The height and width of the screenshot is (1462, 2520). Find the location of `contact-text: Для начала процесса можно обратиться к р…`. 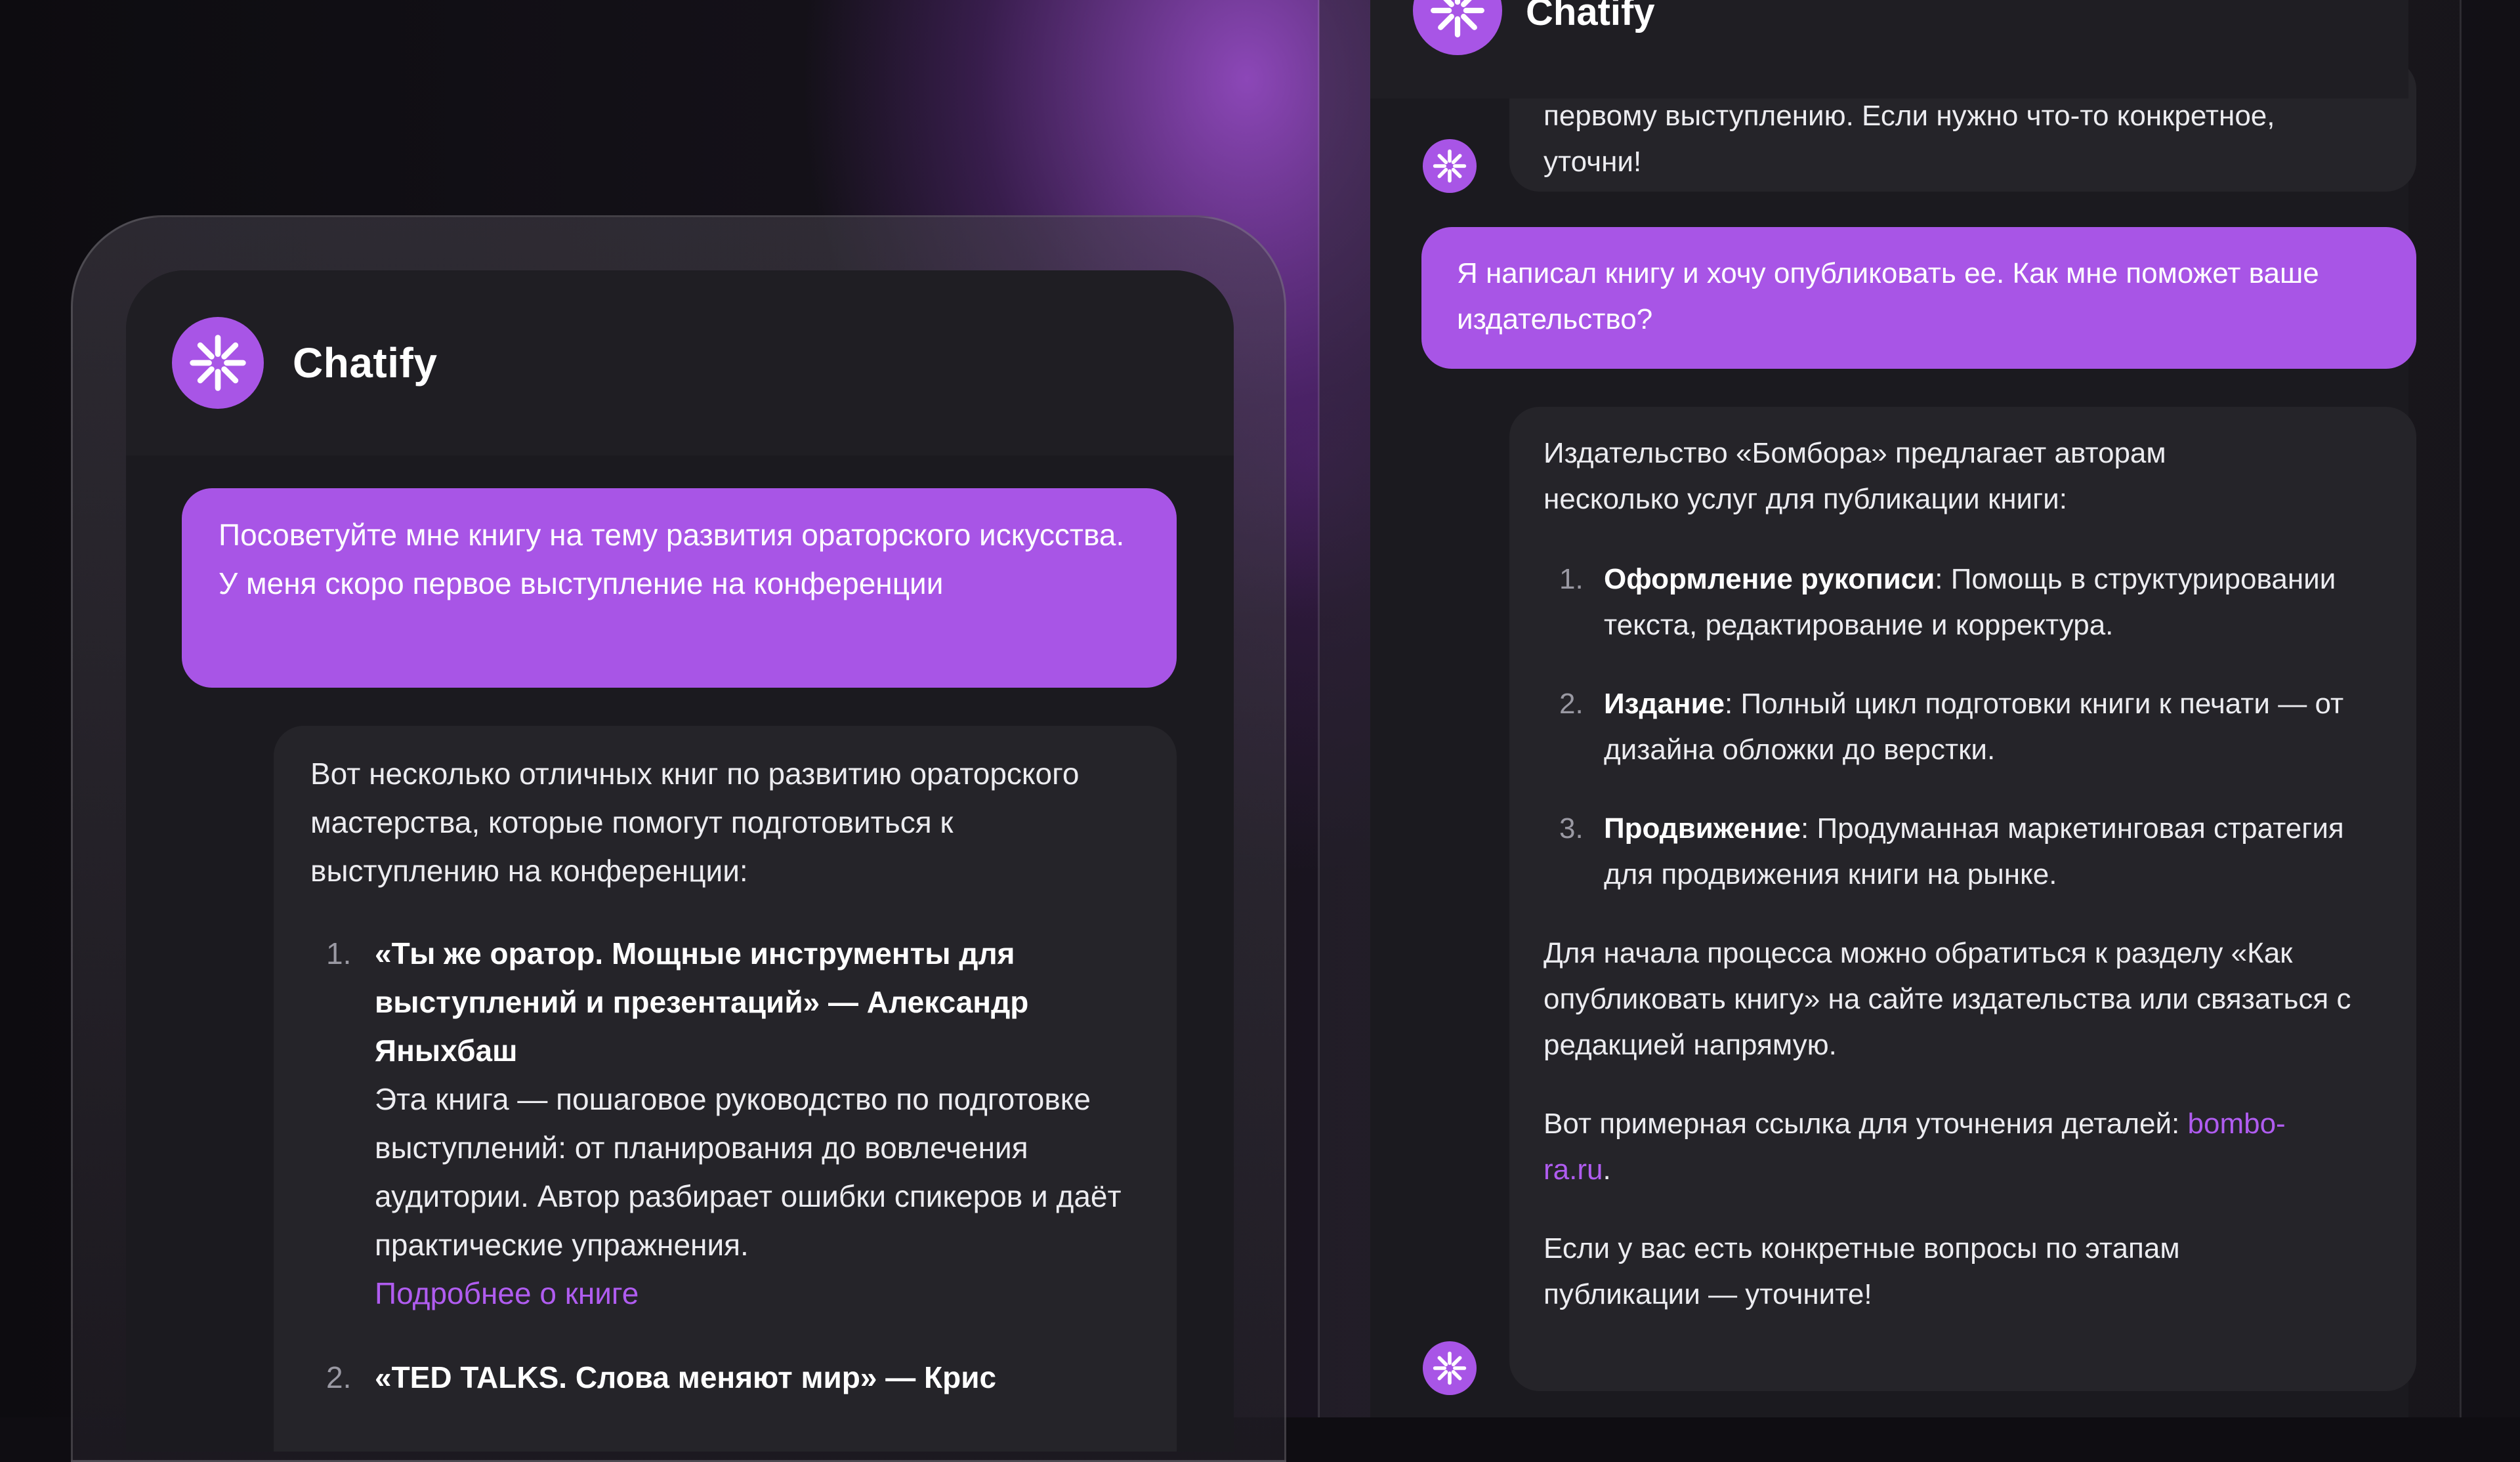

contact-text: Для начала процесса можно обратиться к р… is located at coordinates (1947, 999).